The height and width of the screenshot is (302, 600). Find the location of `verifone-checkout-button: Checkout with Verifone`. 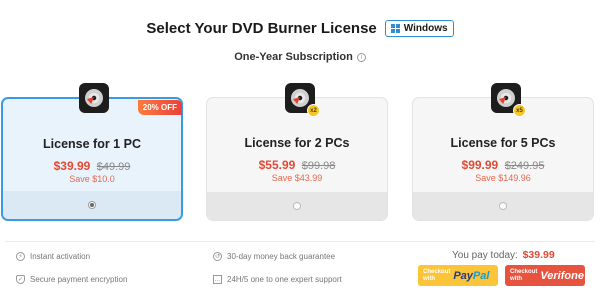

verifone-checkout-button: Checkout with Verifone is located at coordinates (545, 275).